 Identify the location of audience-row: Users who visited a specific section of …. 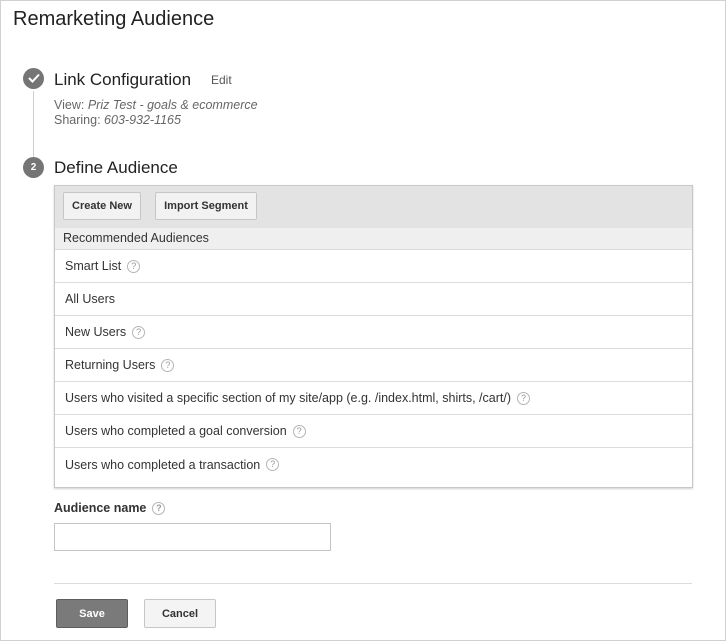
(373, 398).